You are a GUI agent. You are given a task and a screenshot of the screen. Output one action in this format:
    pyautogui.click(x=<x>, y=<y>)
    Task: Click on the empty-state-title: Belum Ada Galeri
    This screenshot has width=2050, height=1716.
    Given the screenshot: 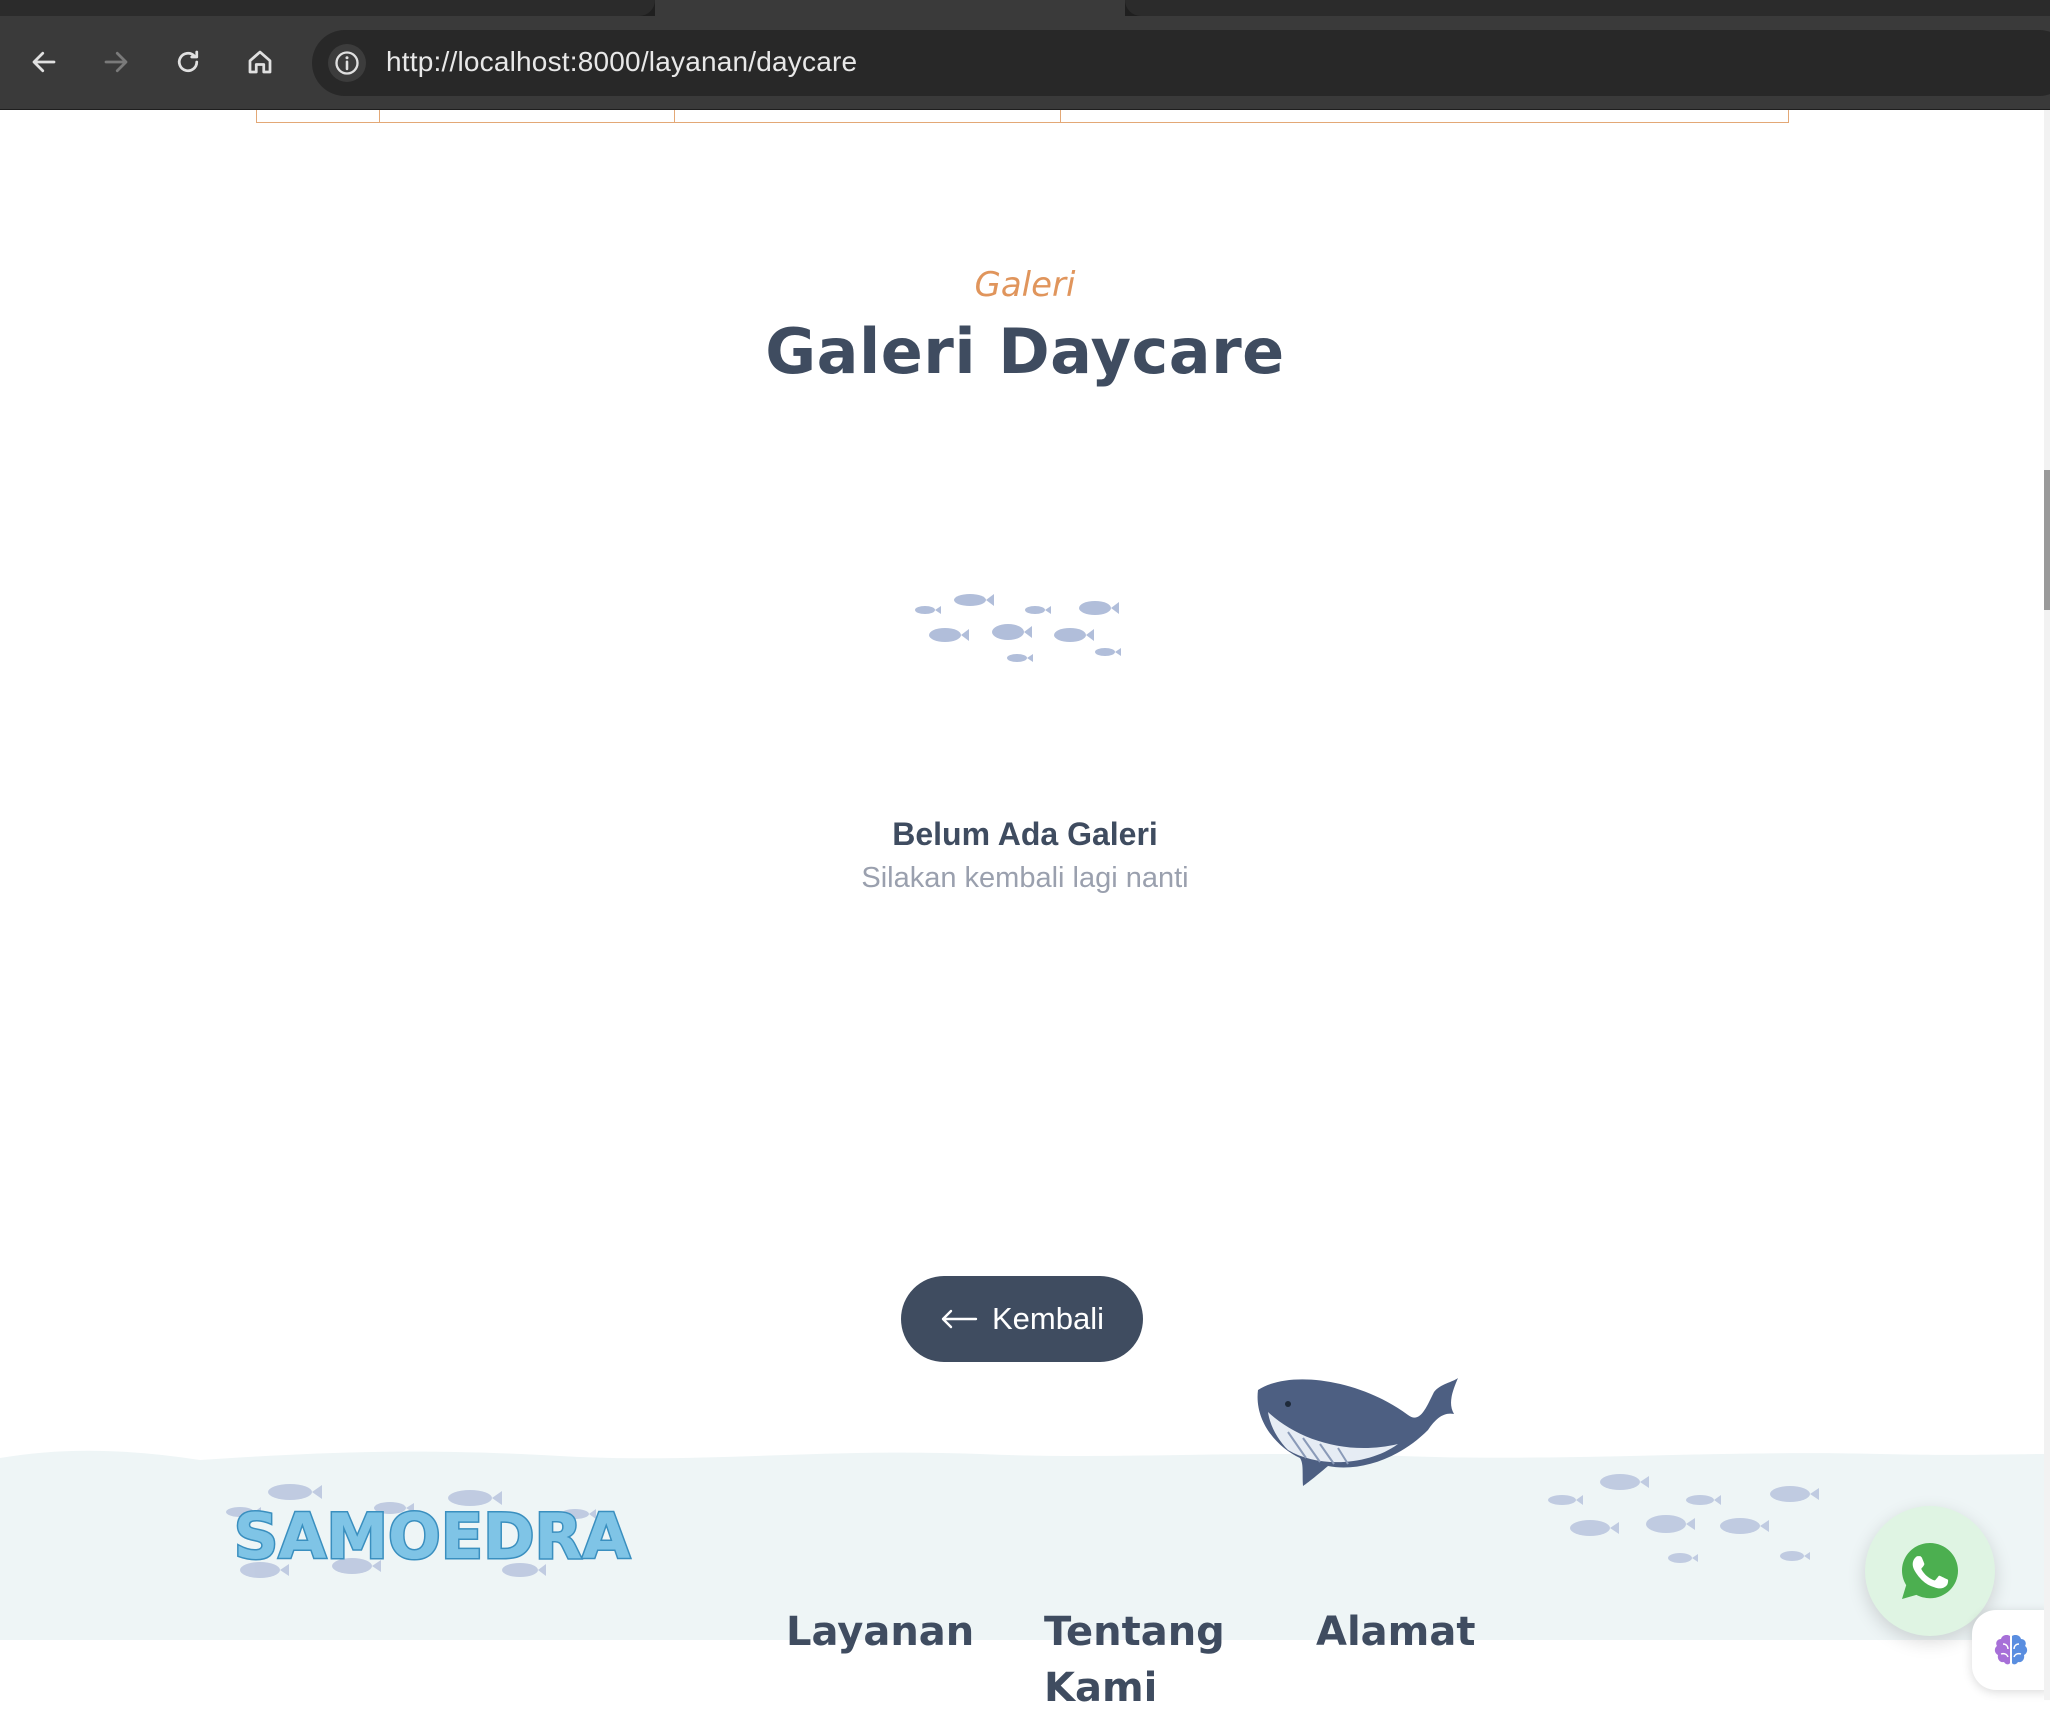 What is the action you would take?
    pyautogui.click(x=1025, y=834)
    